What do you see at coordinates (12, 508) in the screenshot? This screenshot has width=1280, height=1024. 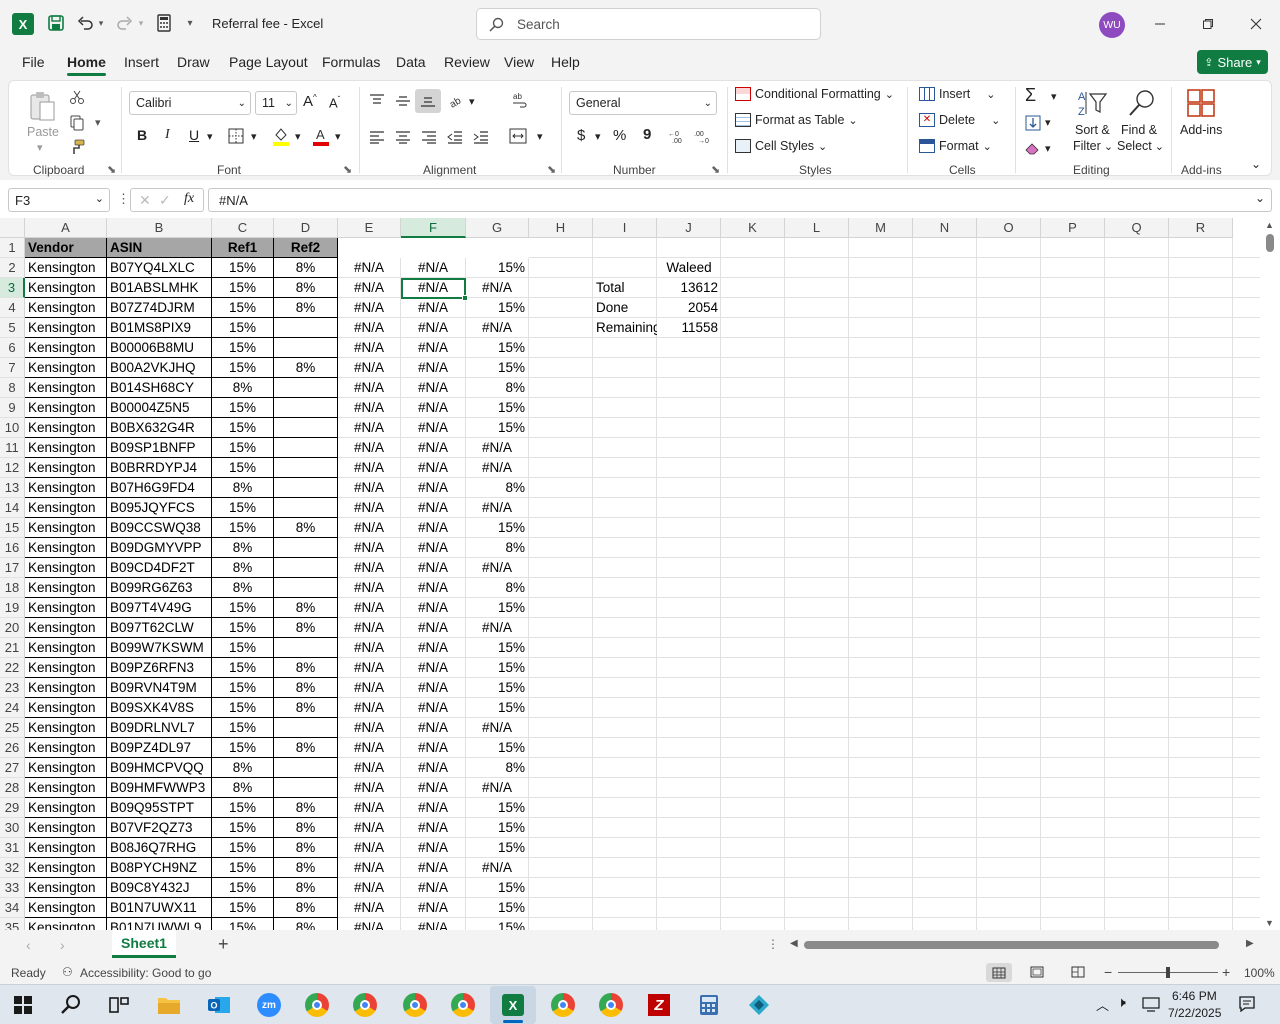 I see `row-header: 14` at bounding box center [12, 508].